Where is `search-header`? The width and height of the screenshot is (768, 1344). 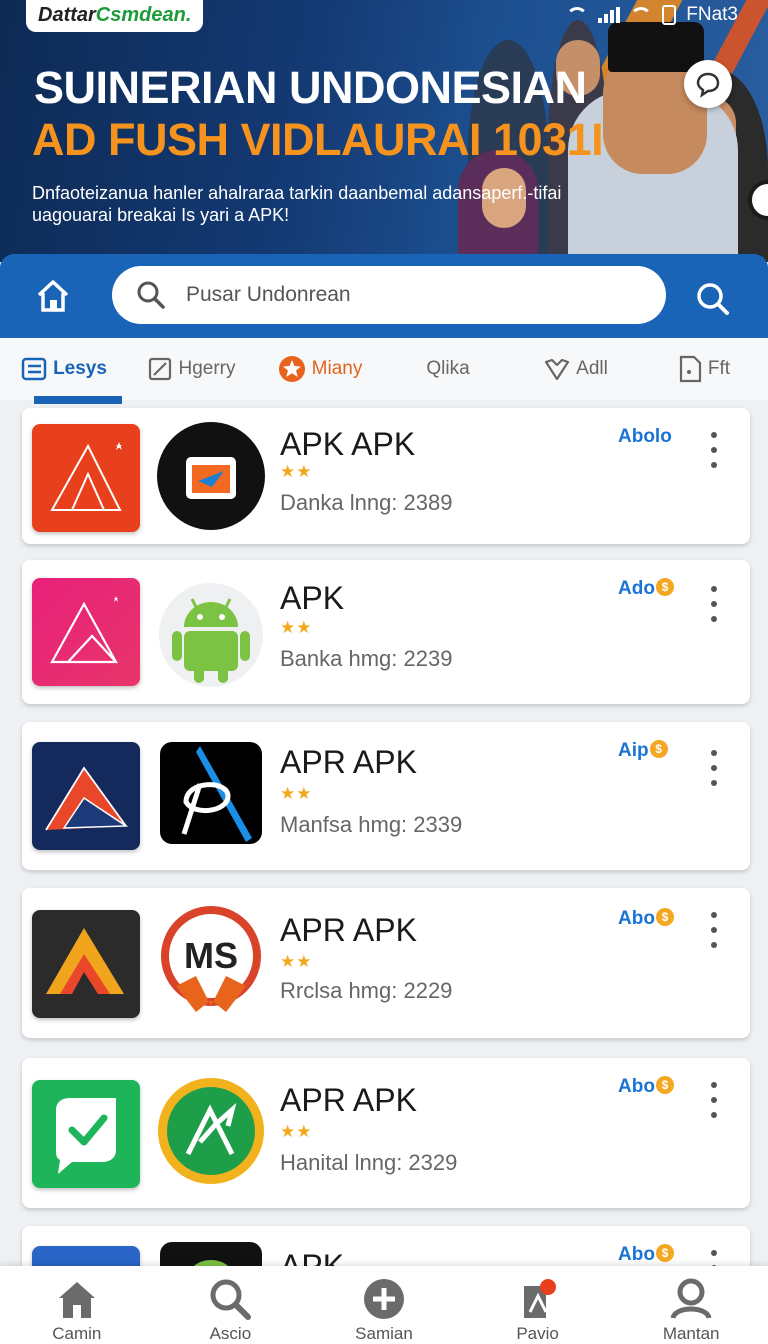
search-header is located at coordinates (384, 296).